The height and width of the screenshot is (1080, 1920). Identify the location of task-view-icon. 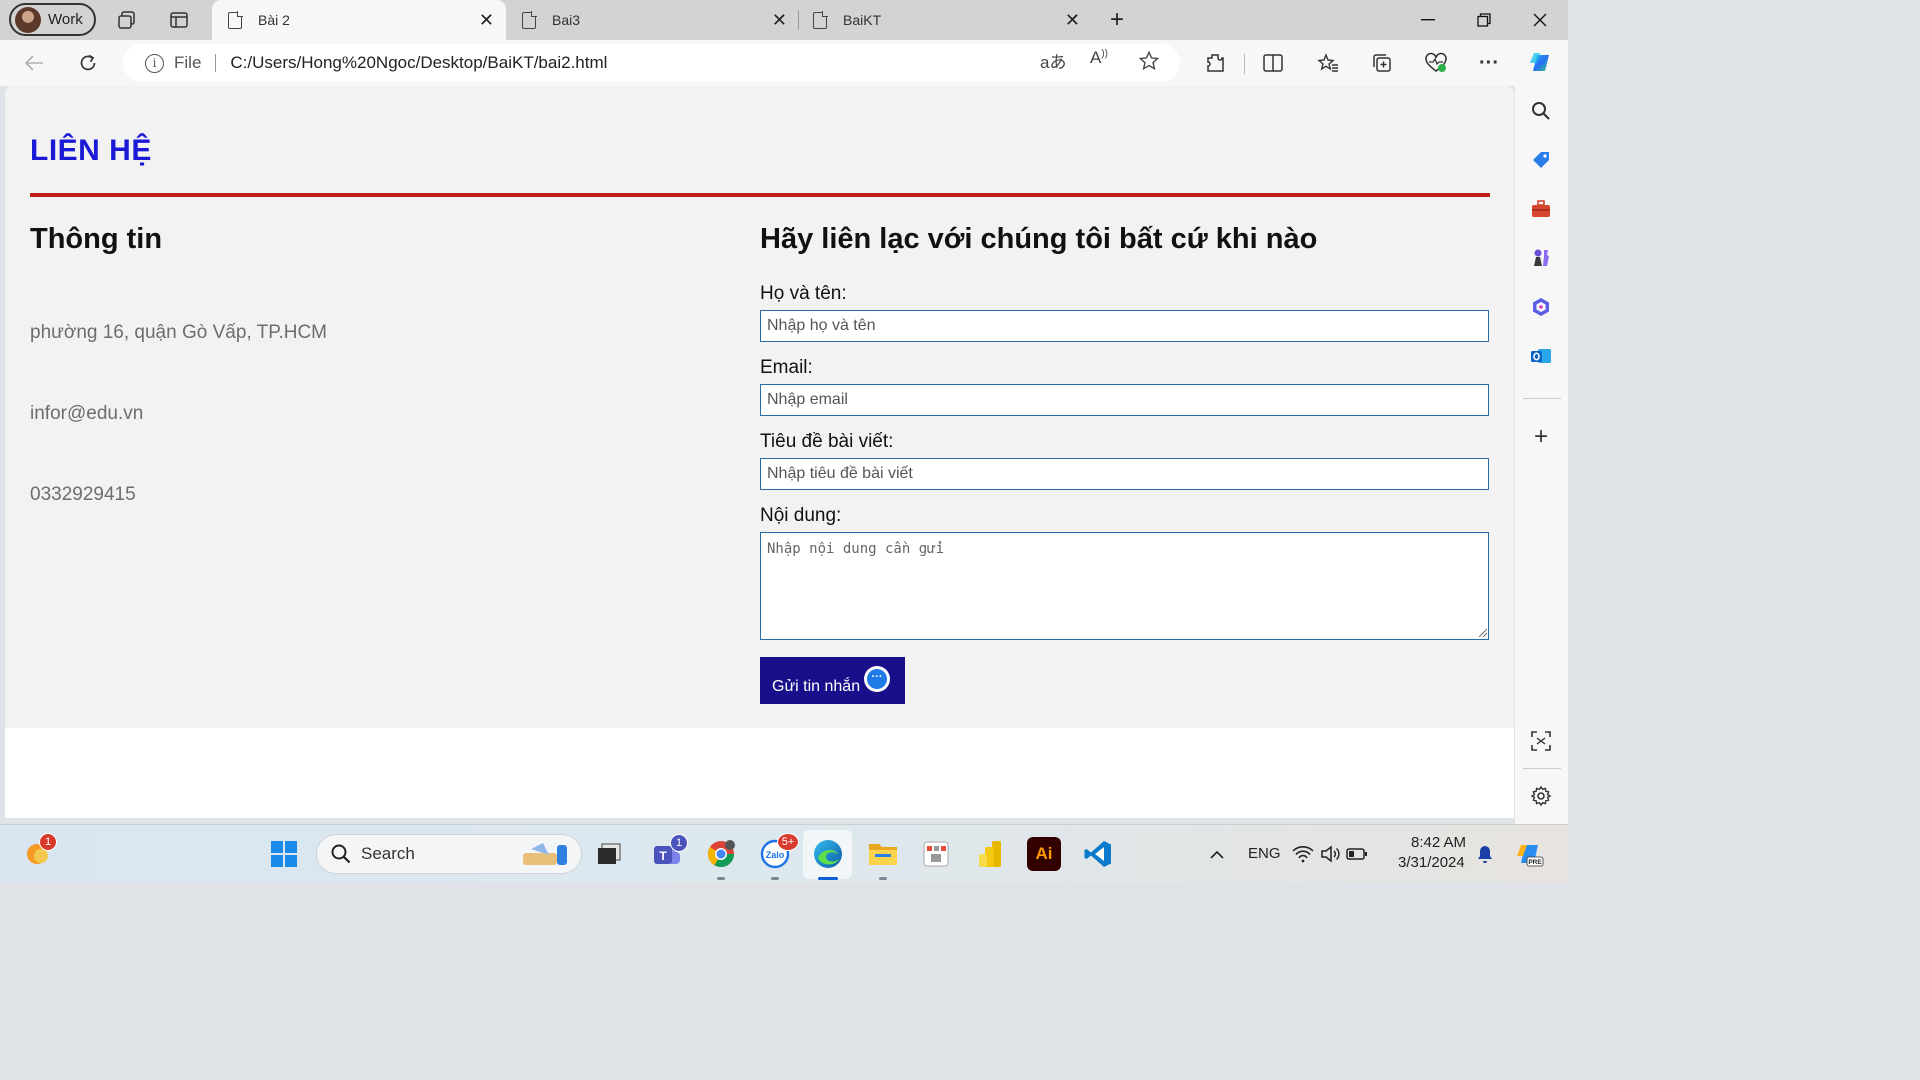
(609, 854).